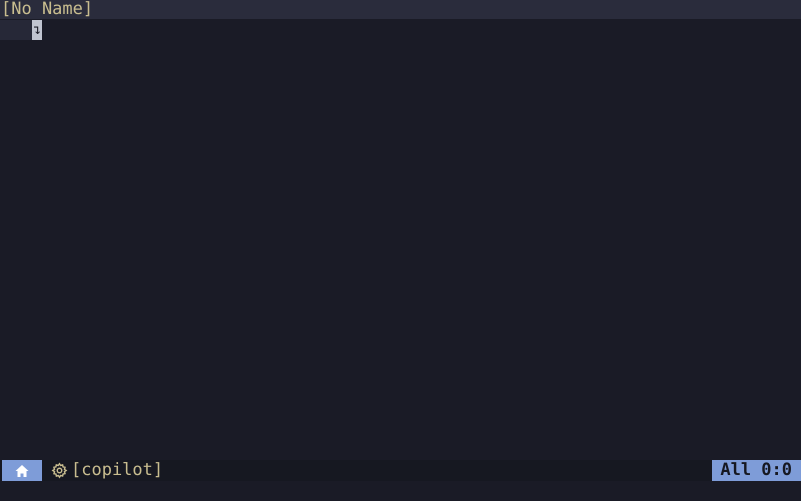  Describe the element at coordinates (37, 30) in the screenshot. I see `cursor: ↴` at that location.